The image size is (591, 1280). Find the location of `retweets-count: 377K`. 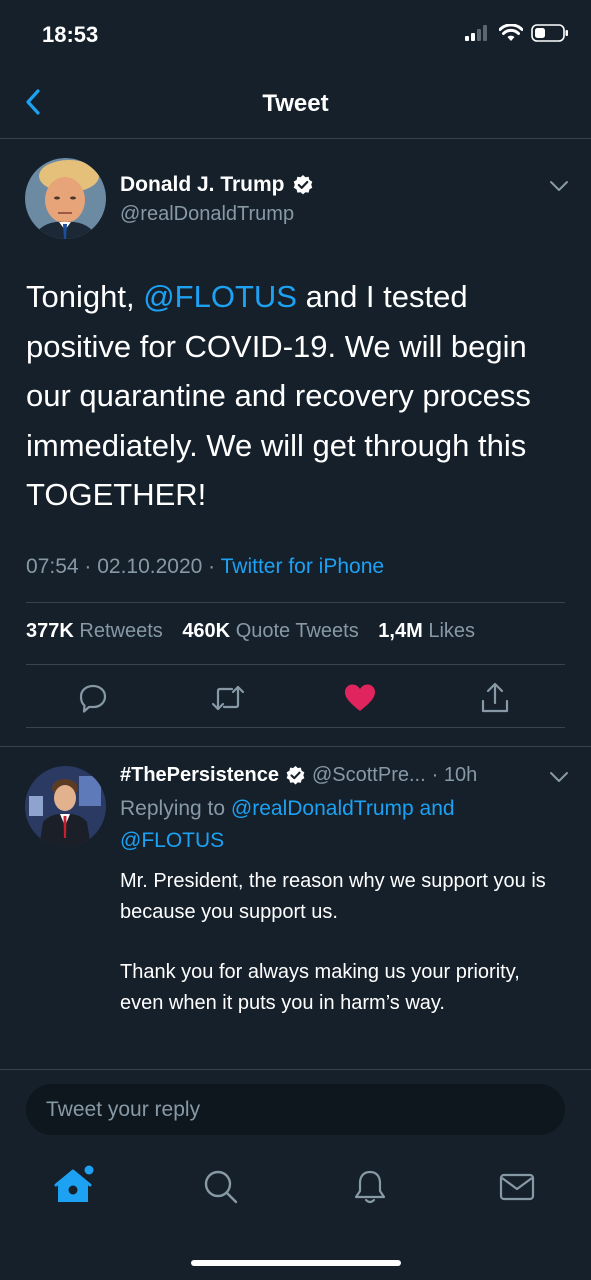

retweets-count: 377K is located at coordinates (50, 631).